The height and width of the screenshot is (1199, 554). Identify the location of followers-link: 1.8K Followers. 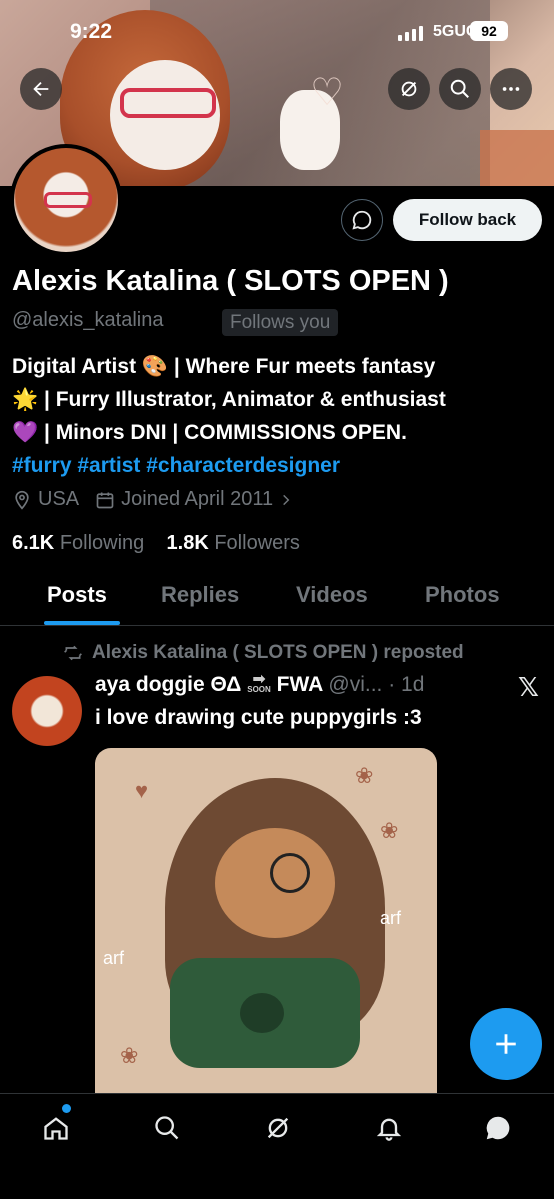
(233, 543).